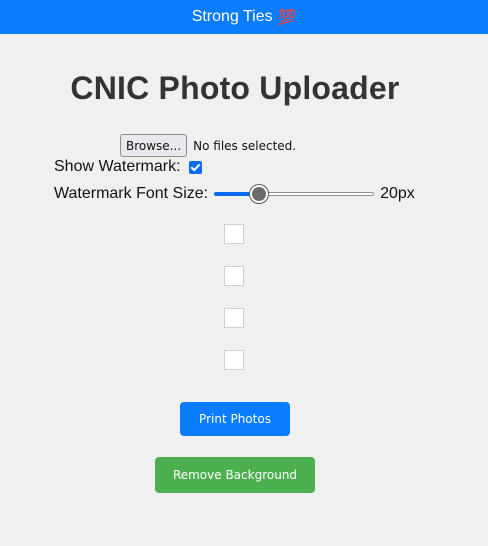  What do you see at coordinates (235, 419) in the screenshot?
I see `print-photos-button: Print Photos` at bounding box center [235, 419].